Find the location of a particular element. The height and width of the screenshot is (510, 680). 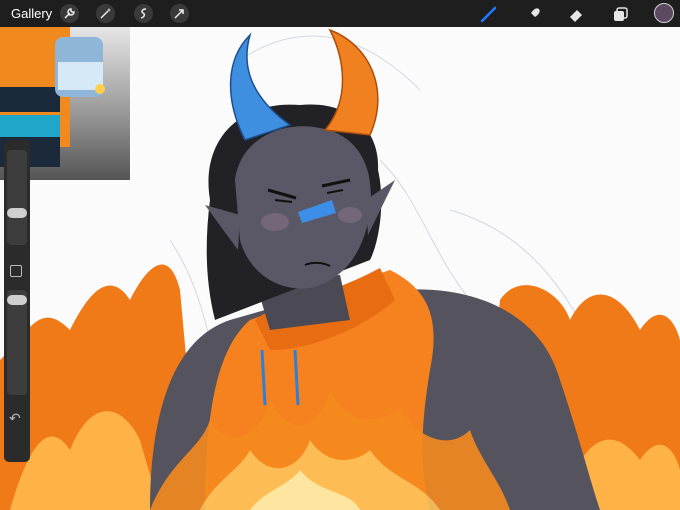

gallery-button: Gallery is located at coordinates (31, 13).